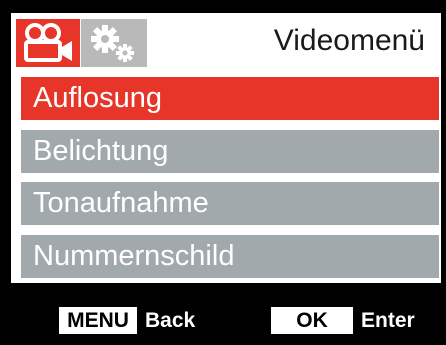 The image size is (446, 345). What do you see at coordinates (230, 203) in the screenshot?
I see `menu-item-audio-recording: Tonaufnahme` at bounding box center [230, 203].